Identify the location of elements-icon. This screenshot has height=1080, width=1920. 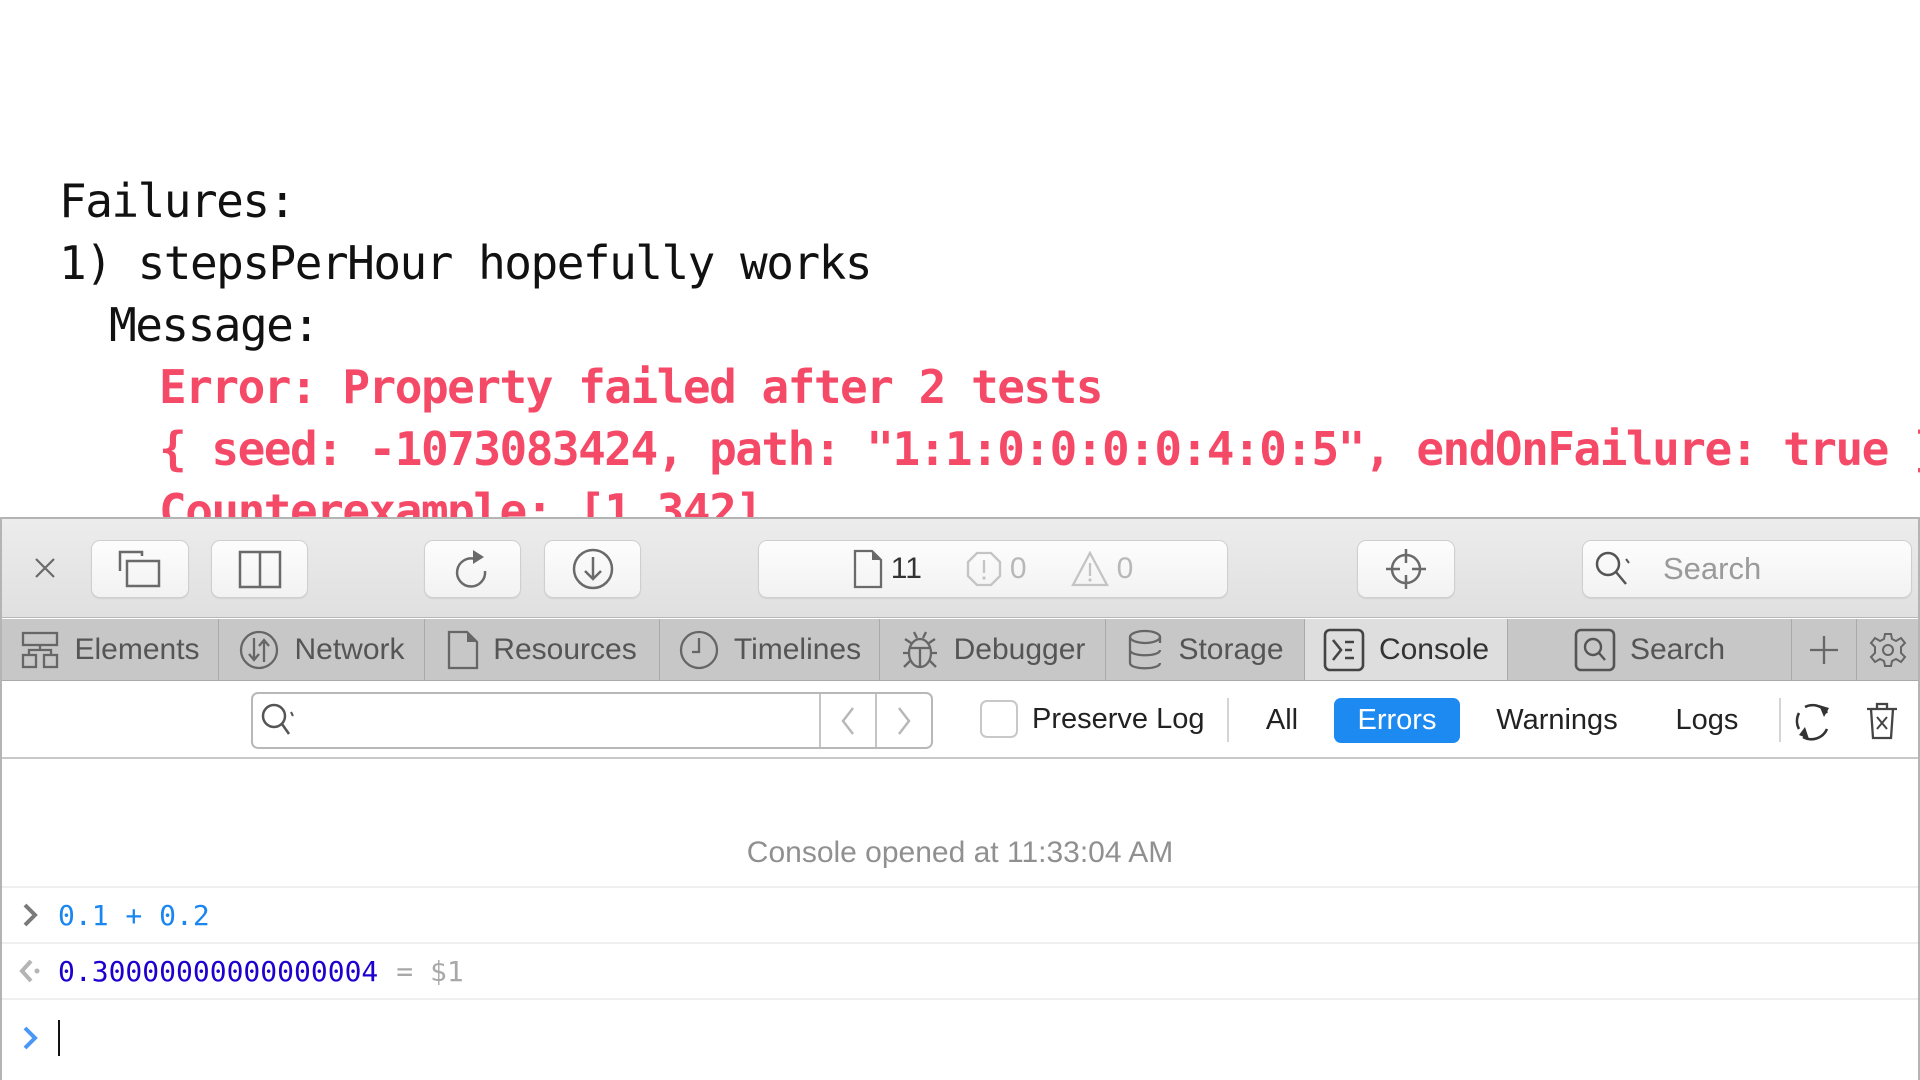
(40, 649).